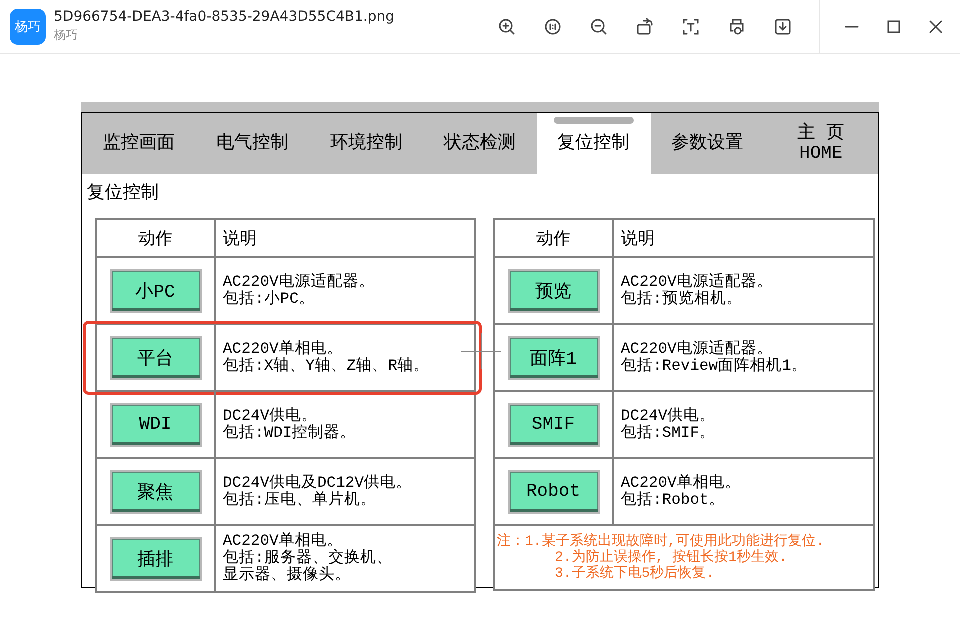  Describe the element at coordinates (299, 500) in the screenshot. I see `description-line: 包括:压电、单片机。` at that location.